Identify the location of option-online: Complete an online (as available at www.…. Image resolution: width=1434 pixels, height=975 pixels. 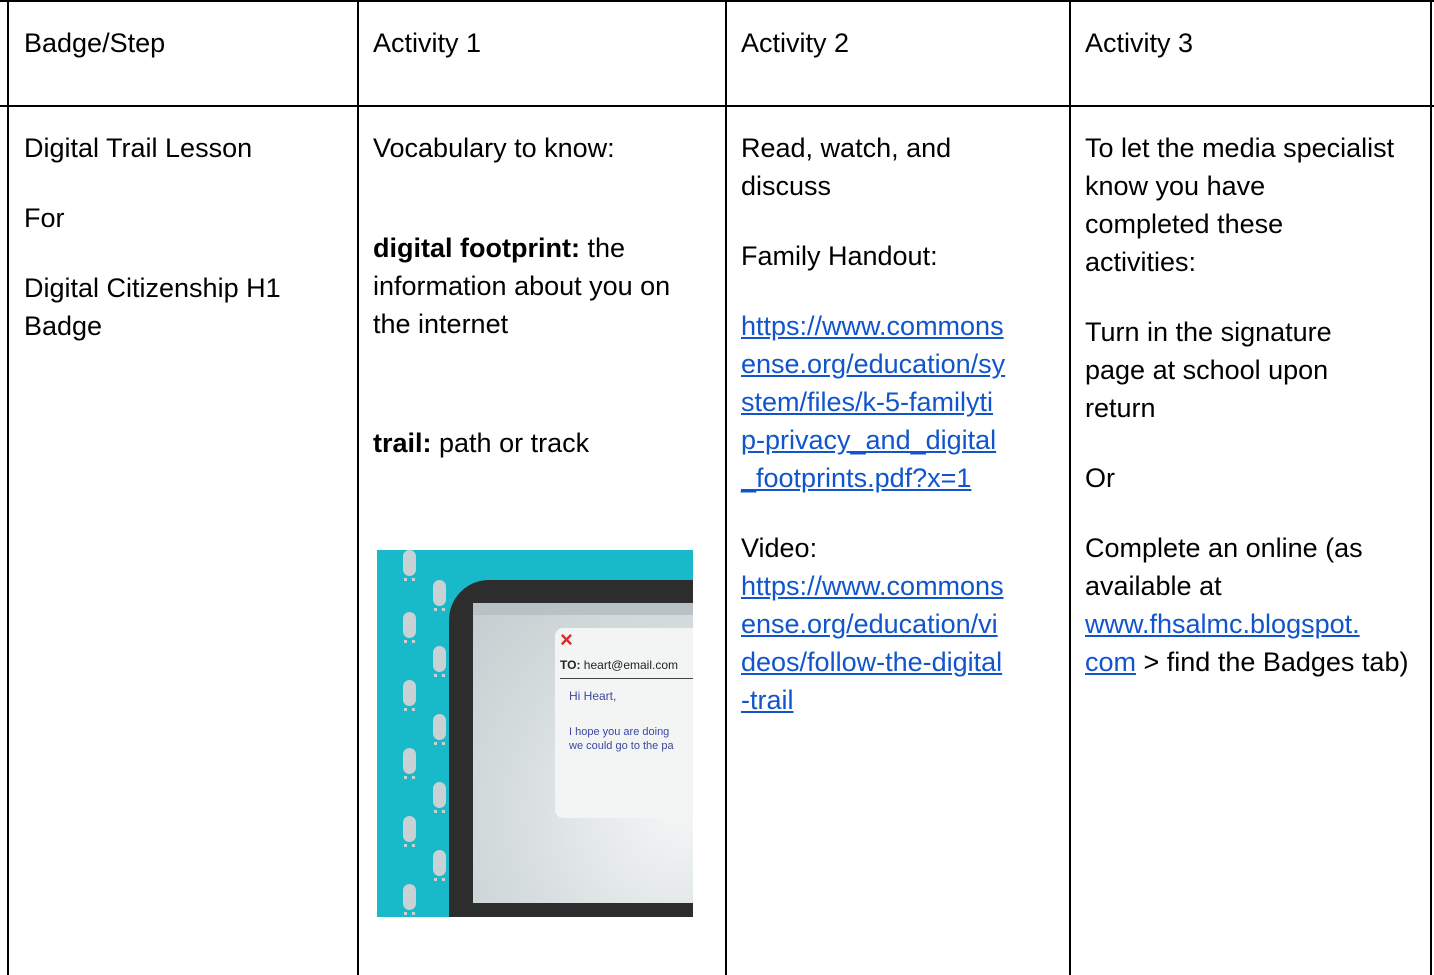
(1250, 605).